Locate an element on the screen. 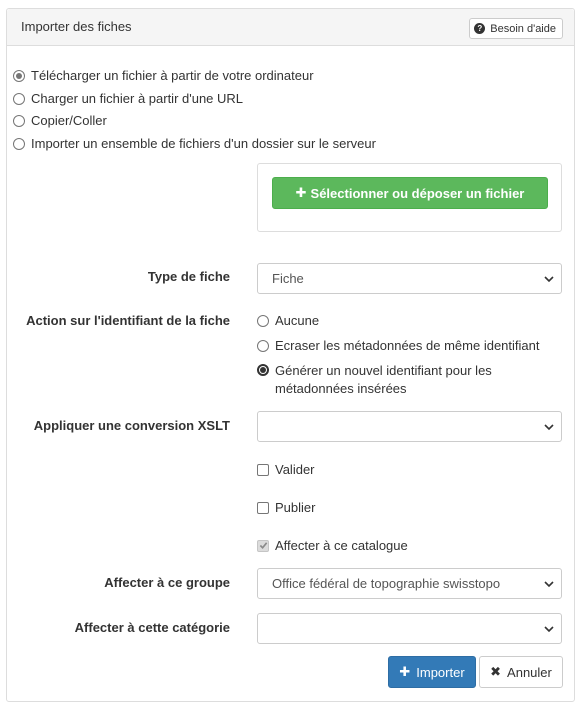 This screenshot has width=582, height=708. panel-header: Importer des fiches ? Besoin d'aide is located at coordinates (290, 27).